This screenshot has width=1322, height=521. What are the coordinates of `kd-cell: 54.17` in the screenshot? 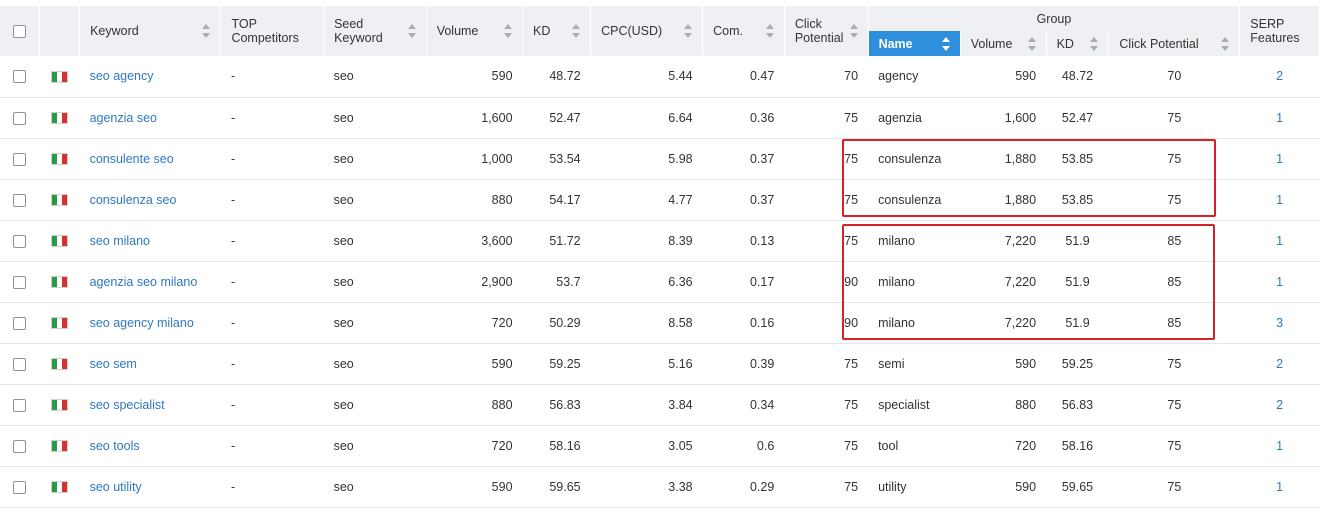 It's located at (556, 200).